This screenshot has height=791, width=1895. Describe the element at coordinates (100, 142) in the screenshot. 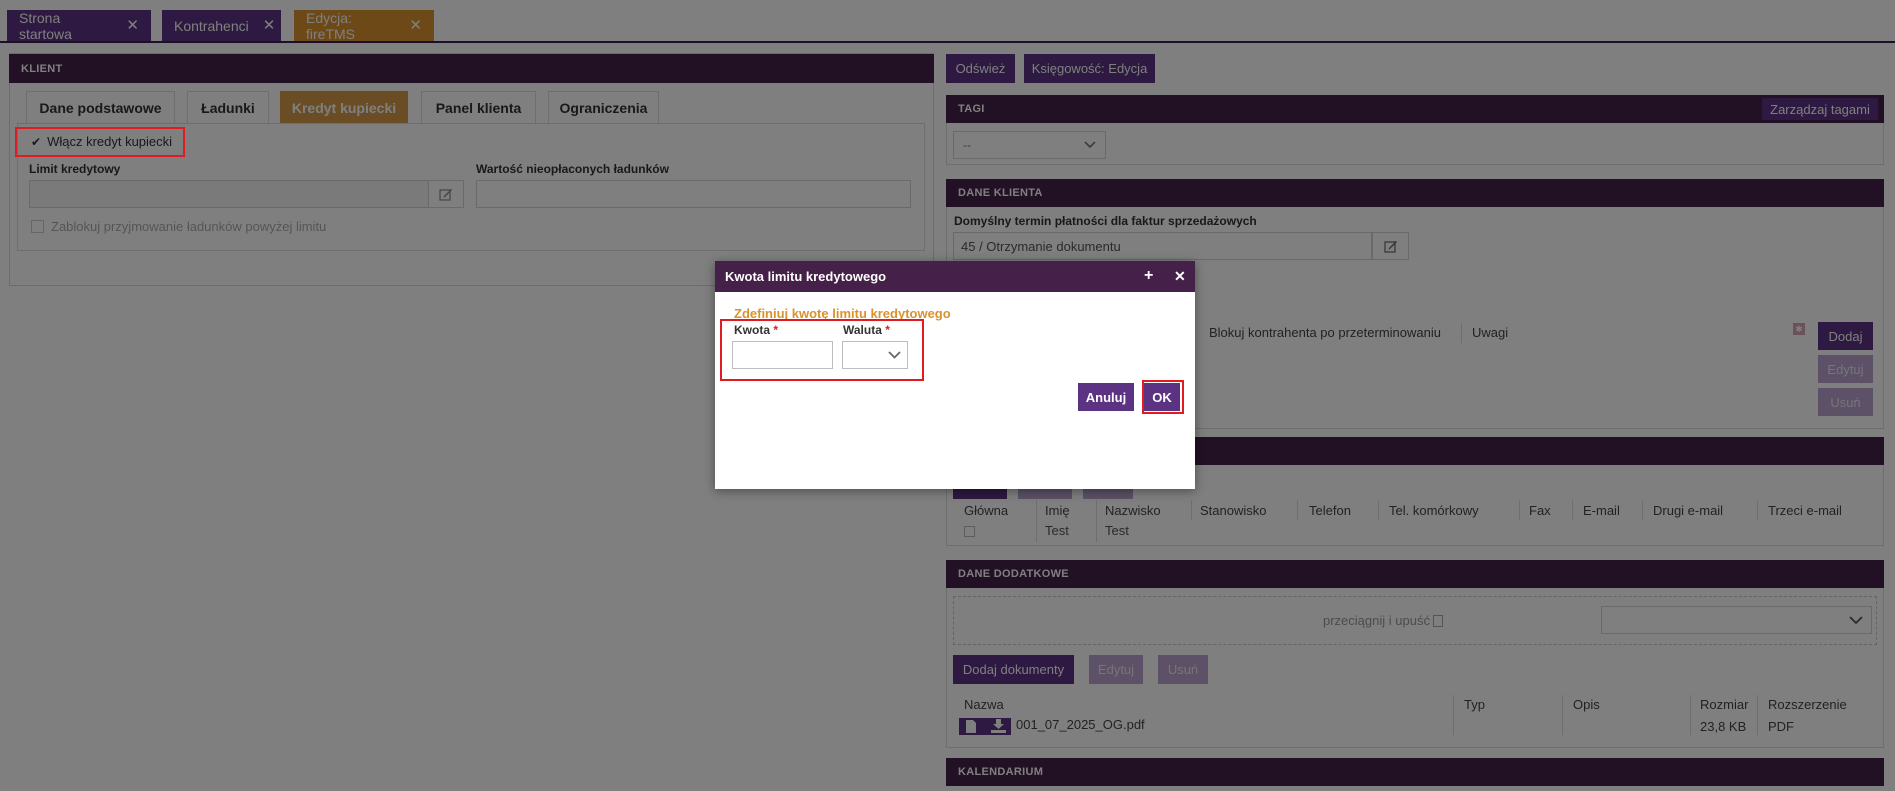

I see `highlight-enable-credit` at that location.